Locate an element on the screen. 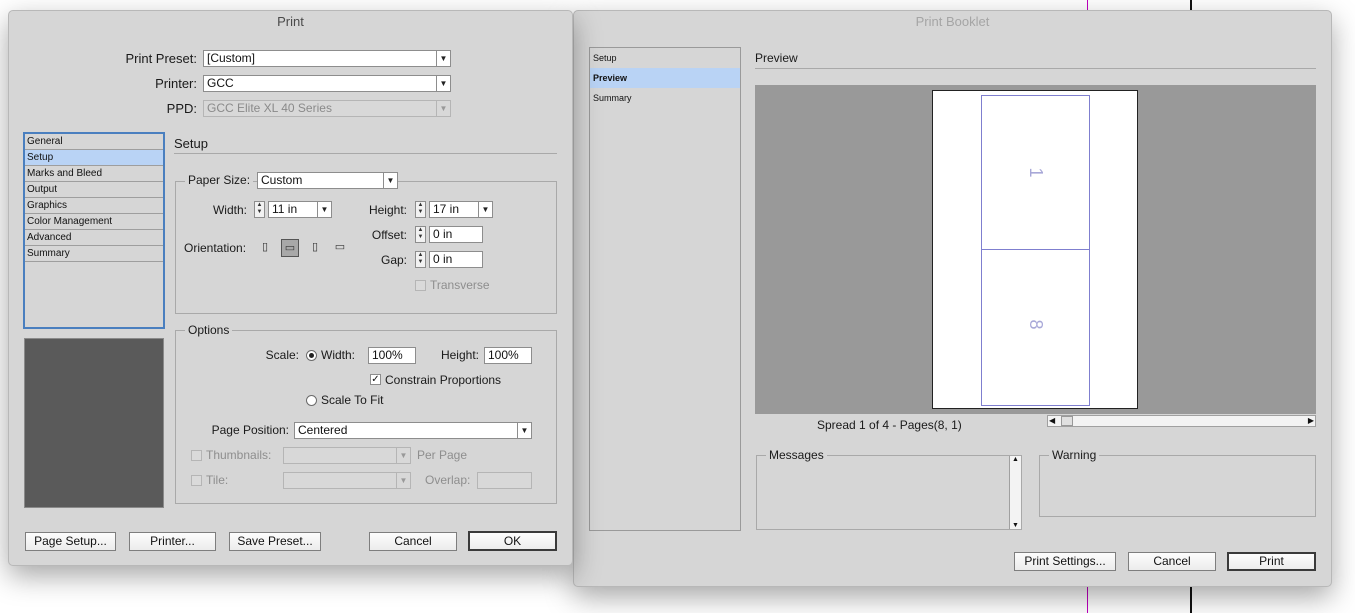 Image resolution: width=1355 pixels, height=613 pixels. offset-label: Offset: is located at coordinates (389, 235).